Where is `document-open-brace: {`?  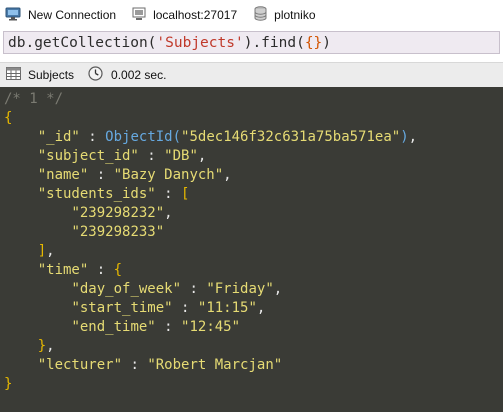 document-open-brace: { is located at coordinates (8, 118).